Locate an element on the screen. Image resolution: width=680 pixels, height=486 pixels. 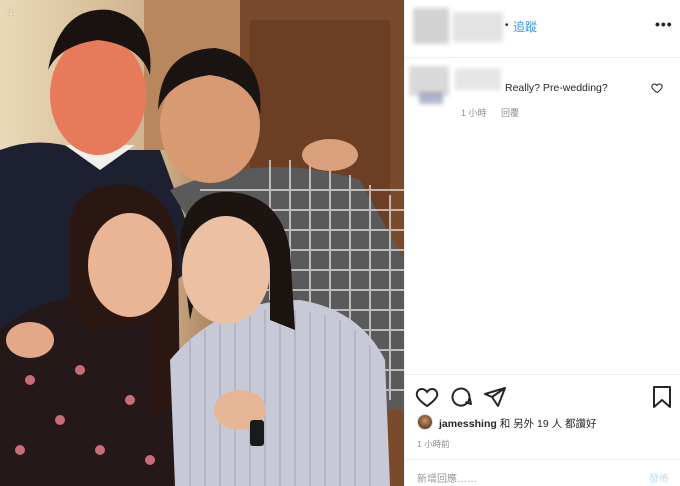
follow-button: 追蹤 is located at coordinates (525, 26).